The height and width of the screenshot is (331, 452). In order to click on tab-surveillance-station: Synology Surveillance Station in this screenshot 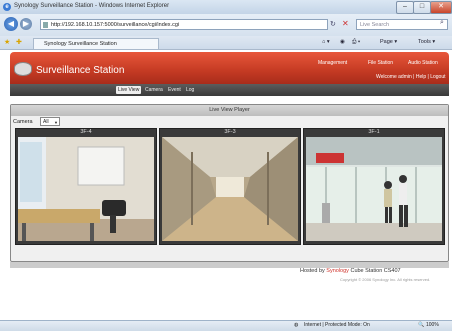, I will do `click(96, 43)`.